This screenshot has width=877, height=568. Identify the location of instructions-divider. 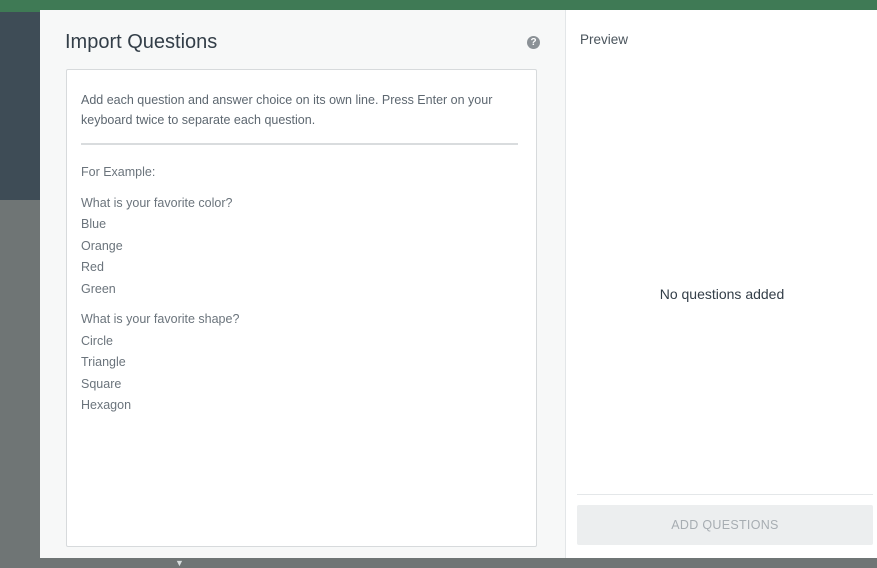
(299, 144).